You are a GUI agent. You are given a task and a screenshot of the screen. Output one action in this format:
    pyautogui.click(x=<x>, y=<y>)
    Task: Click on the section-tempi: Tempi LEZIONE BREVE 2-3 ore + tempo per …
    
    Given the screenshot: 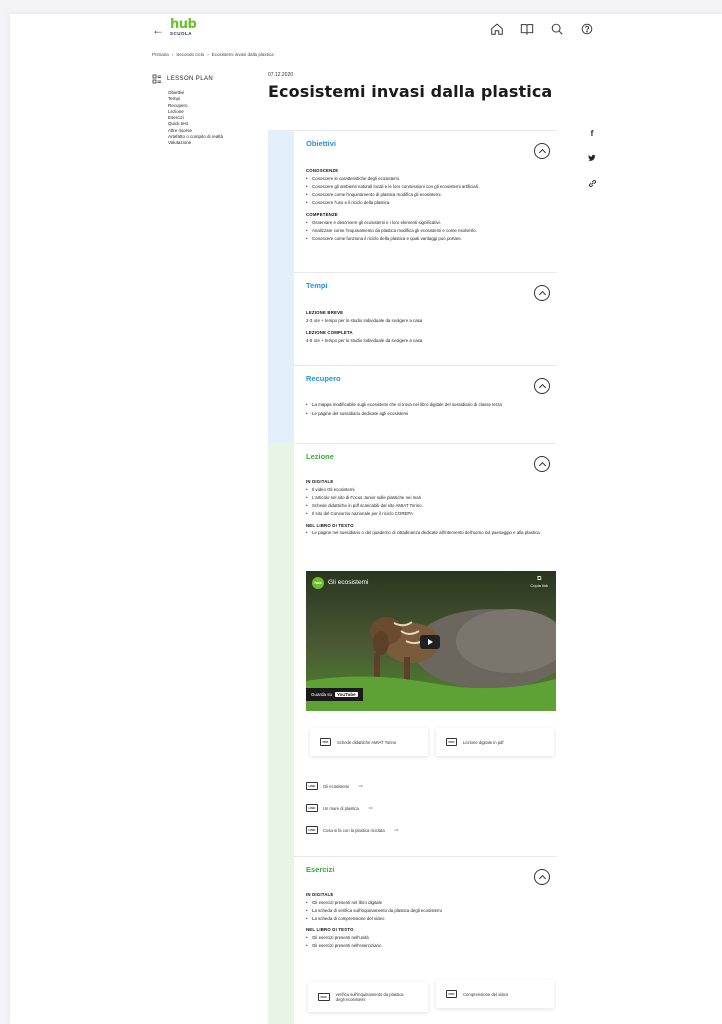 What is the action you would take?
    pyautogui.click(x=425, y=318)
    